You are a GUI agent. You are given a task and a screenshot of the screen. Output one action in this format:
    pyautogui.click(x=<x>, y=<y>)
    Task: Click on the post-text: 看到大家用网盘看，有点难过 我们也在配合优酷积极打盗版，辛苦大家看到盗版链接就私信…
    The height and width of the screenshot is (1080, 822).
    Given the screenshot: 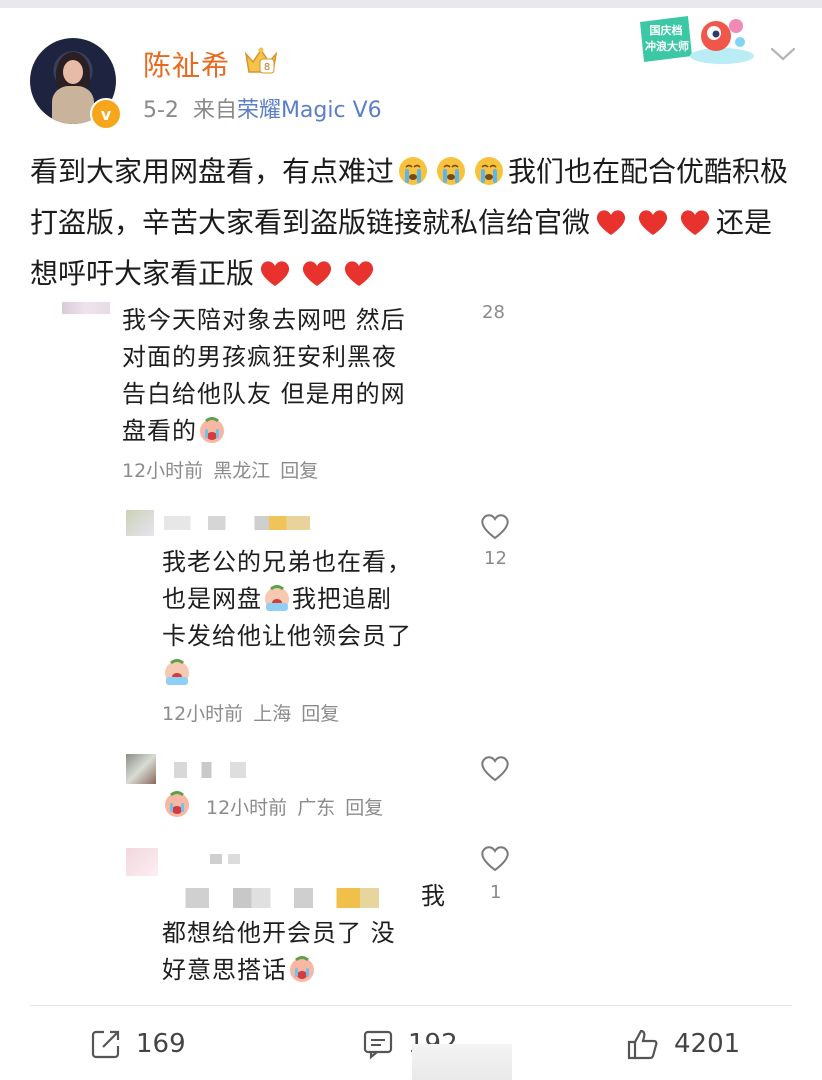 What is the action you would take?
    pyautogui.click(x=415, y=222)
    